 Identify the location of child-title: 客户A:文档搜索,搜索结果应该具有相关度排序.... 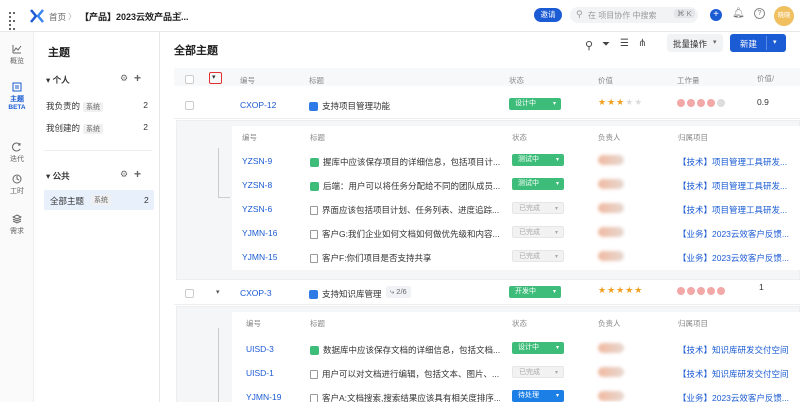
(405, 397).